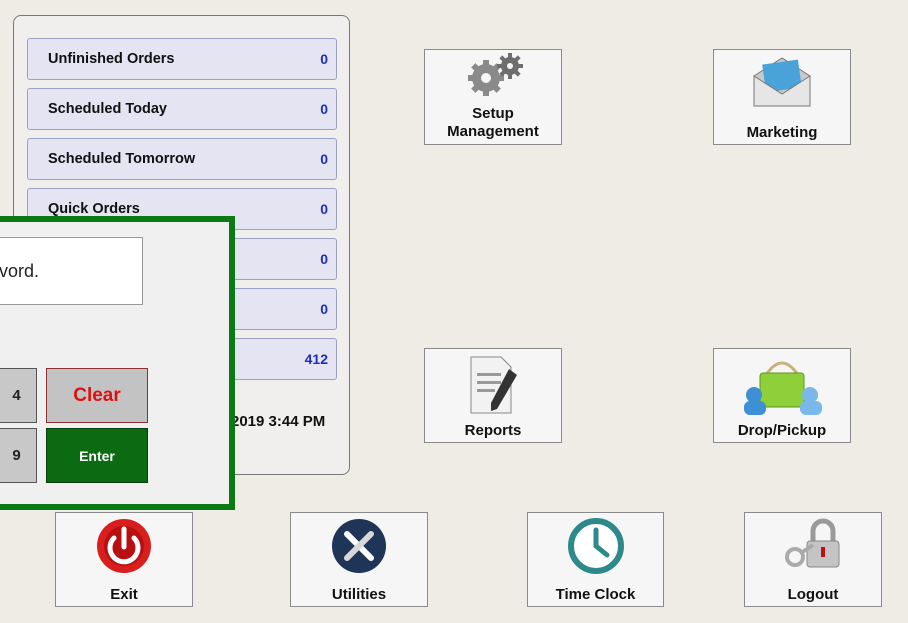 The width and height of the screenshot is (908, 623). What do you see at coordinates (595, 594) in the screenshot?
I see `tile-label: Time Clock` at bounding box center [595, 594].